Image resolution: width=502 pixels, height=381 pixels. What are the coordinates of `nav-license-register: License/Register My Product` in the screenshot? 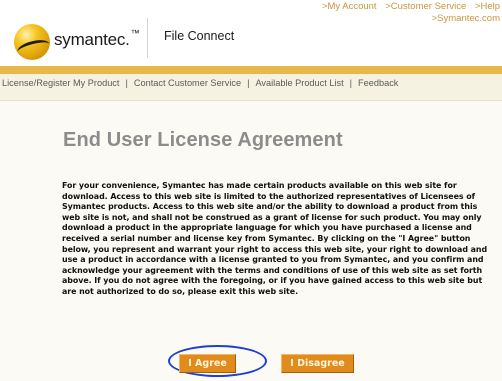 It's located at (60, 83).